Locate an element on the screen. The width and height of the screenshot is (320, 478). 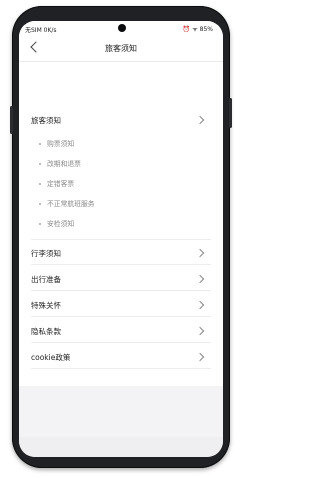
travel-notice-label: 旅客须知 is located at coordinates (46, 120).